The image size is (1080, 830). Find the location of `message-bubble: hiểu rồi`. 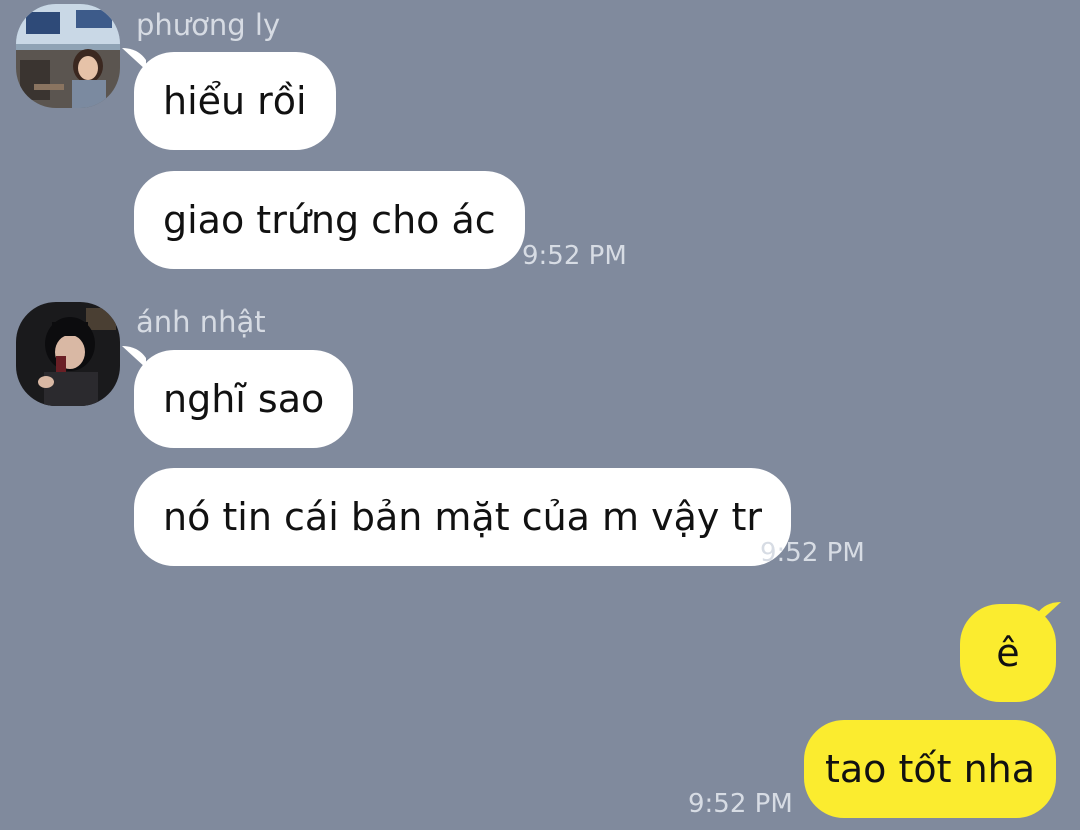

message-bubble: hiểu rồi is located at coordinates (235, 101).